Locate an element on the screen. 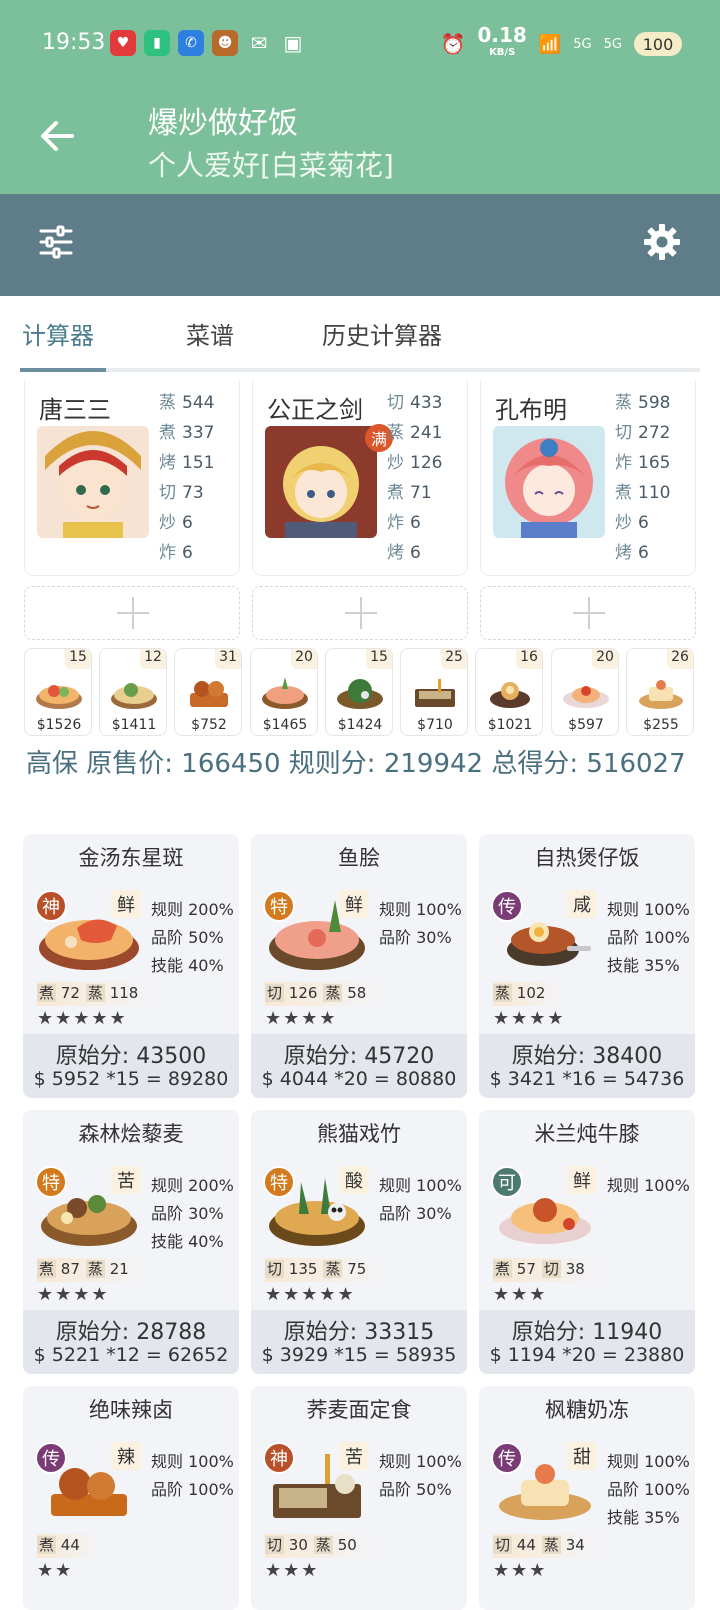  shopping-app-icon: ♥ is located at coordinates (123, 43).